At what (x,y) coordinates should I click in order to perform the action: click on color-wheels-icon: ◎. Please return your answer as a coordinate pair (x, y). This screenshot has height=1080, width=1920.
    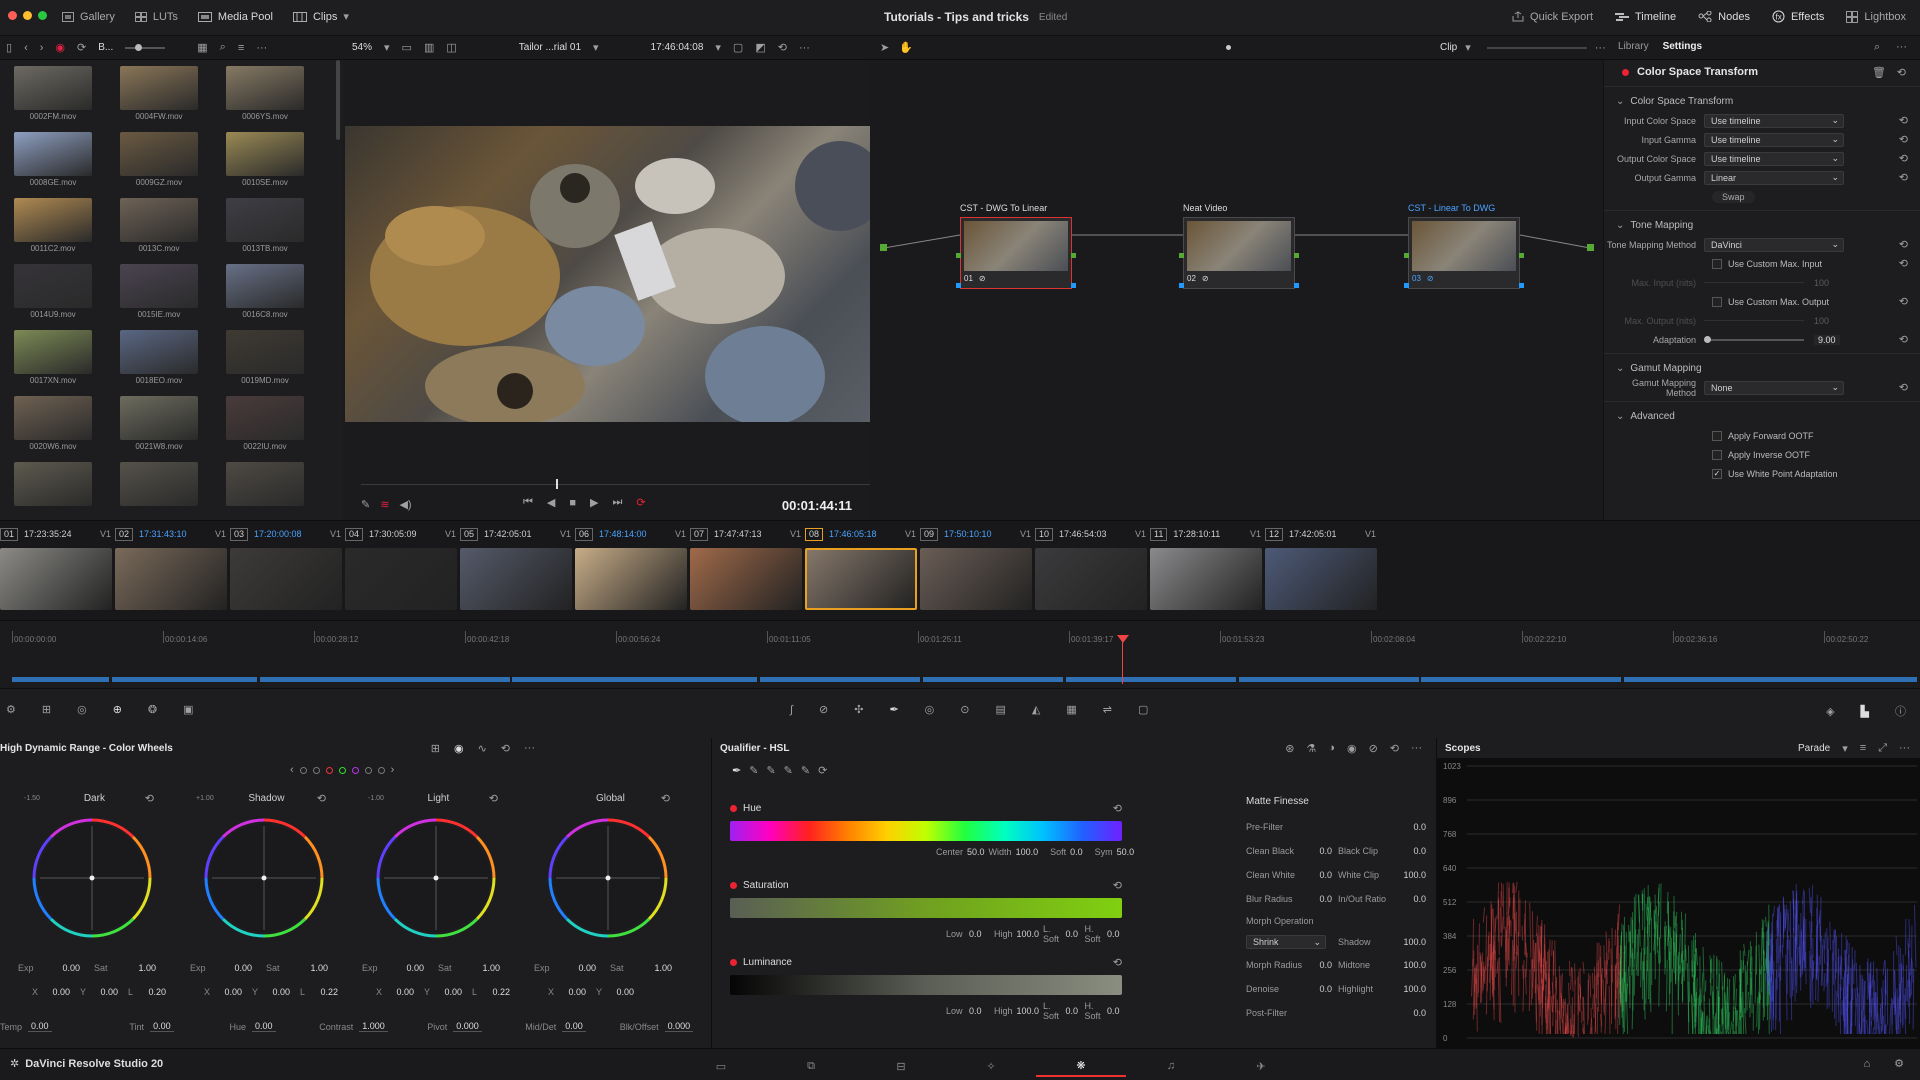
    Looking at the image, I should click on (82, 709).